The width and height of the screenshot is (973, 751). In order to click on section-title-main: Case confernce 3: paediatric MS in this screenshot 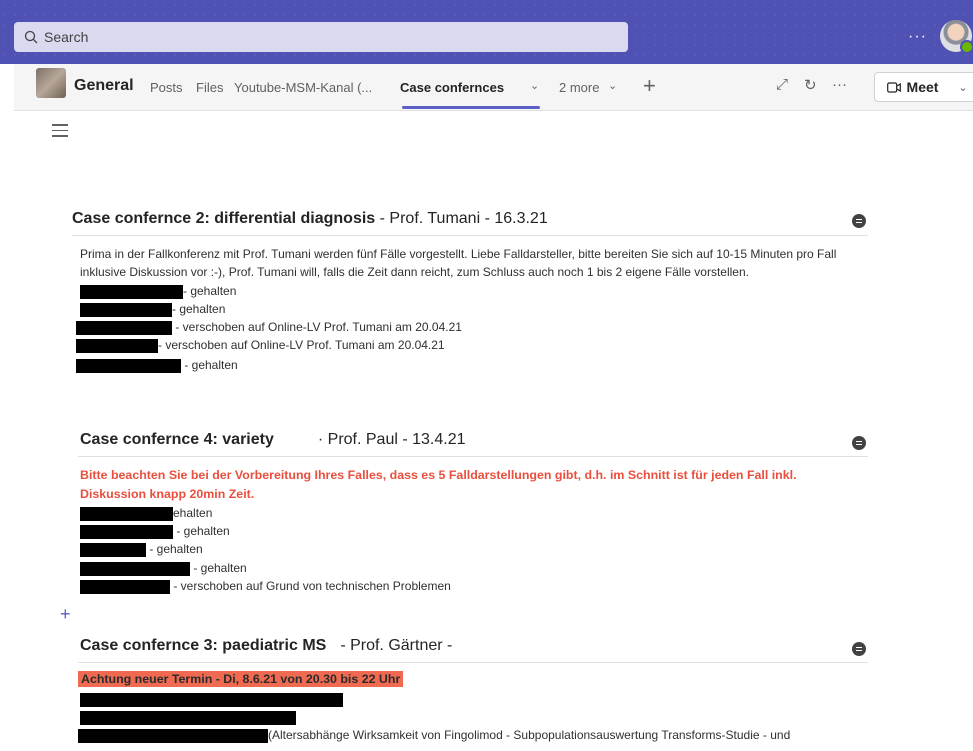, I will do `click(203, 645)`.